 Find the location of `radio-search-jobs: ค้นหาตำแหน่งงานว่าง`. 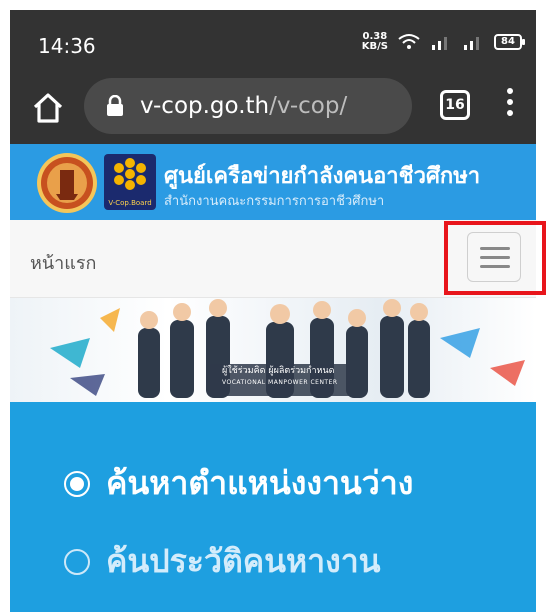

radio-search-jobs: ค้นหาตำแหน่งงานว่าง is located at coordinates (238, 483).